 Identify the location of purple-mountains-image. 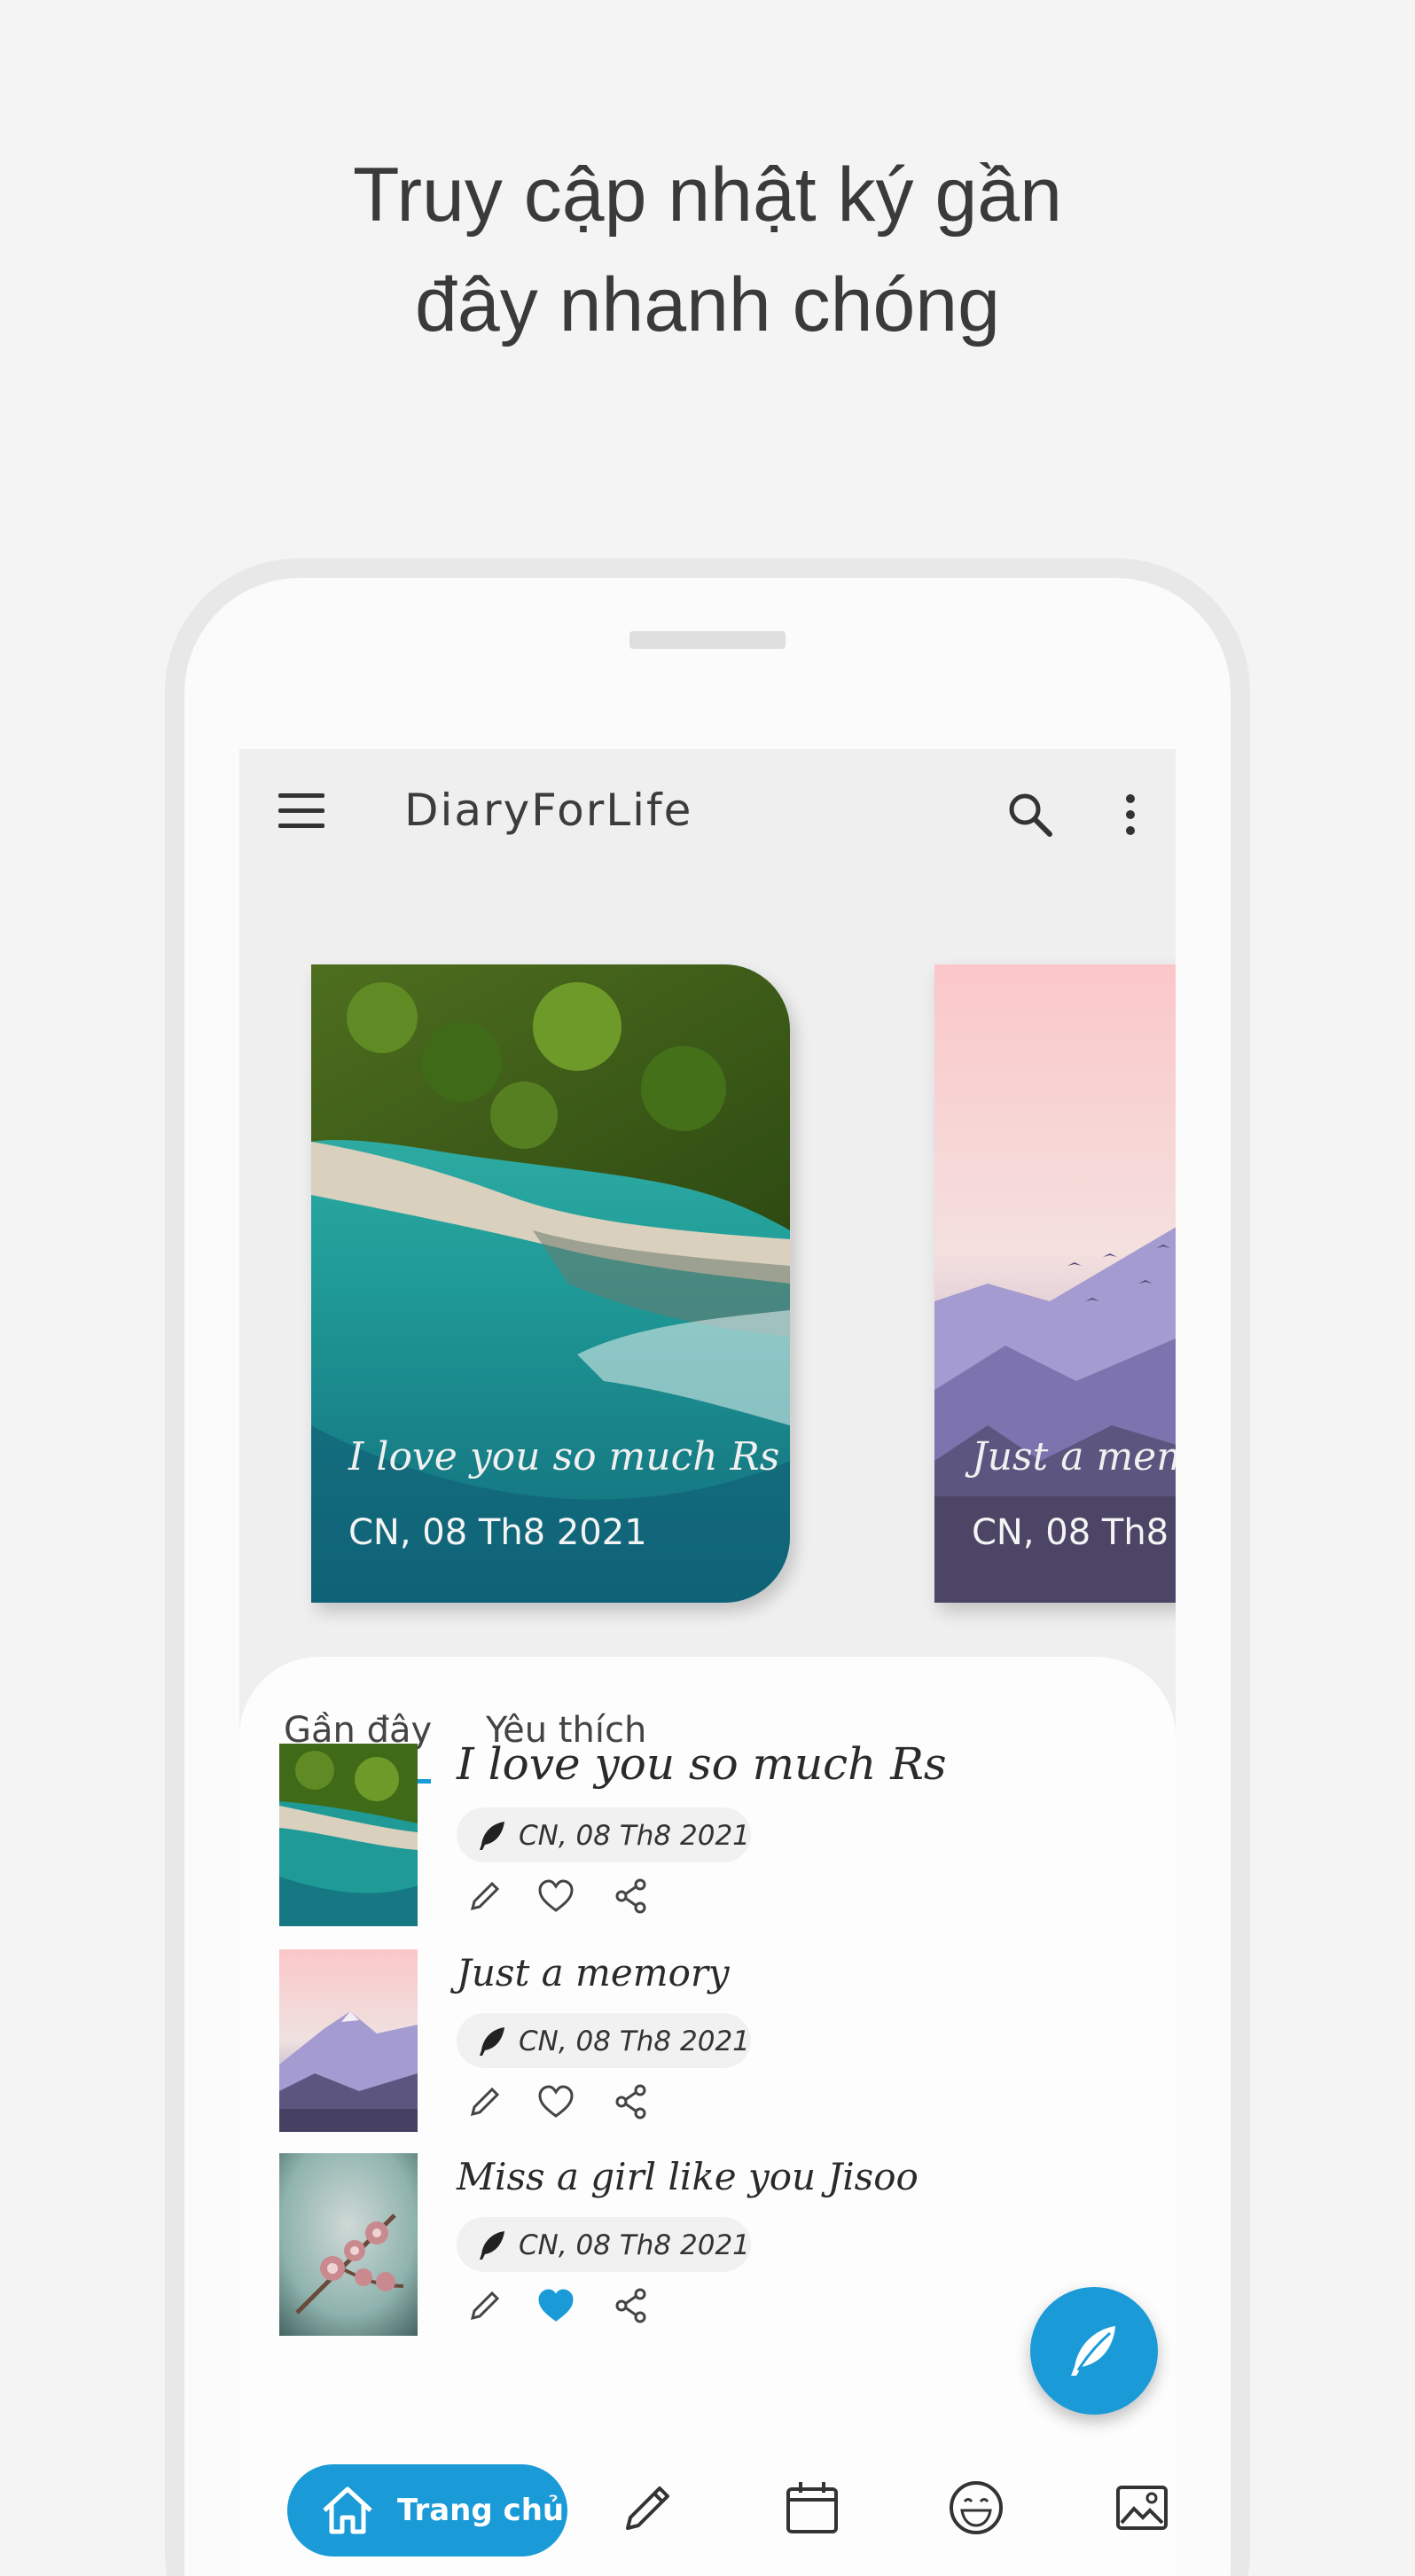
(348, 2040).